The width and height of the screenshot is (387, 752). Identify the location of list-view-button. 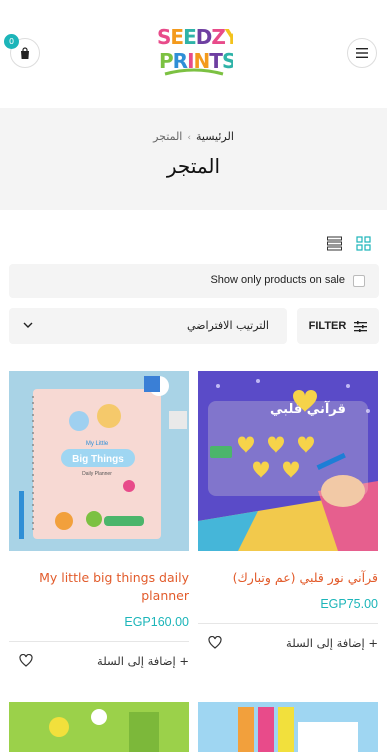
(334, 243).